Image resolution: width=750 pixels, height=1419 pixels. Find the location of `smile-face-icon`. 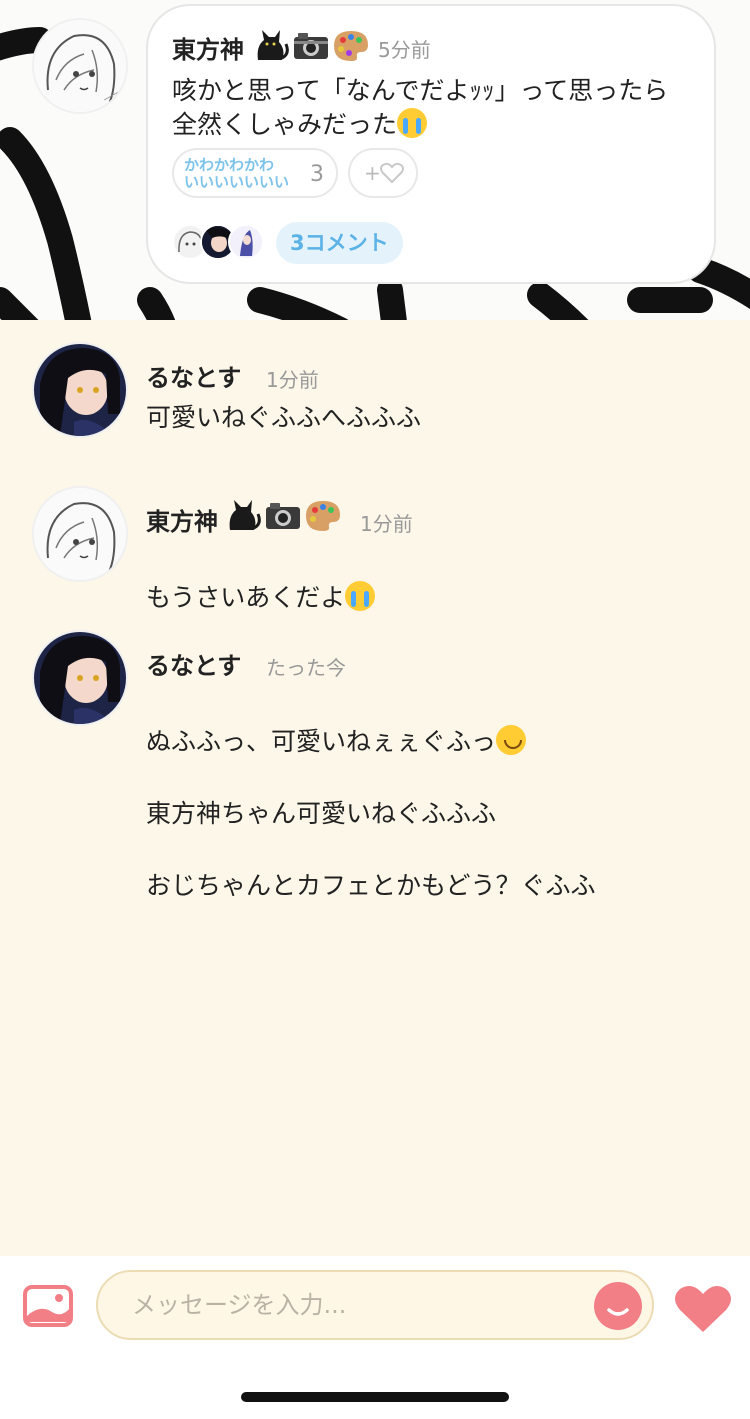

smile-face-icon is located at coordinates (618, 1312).